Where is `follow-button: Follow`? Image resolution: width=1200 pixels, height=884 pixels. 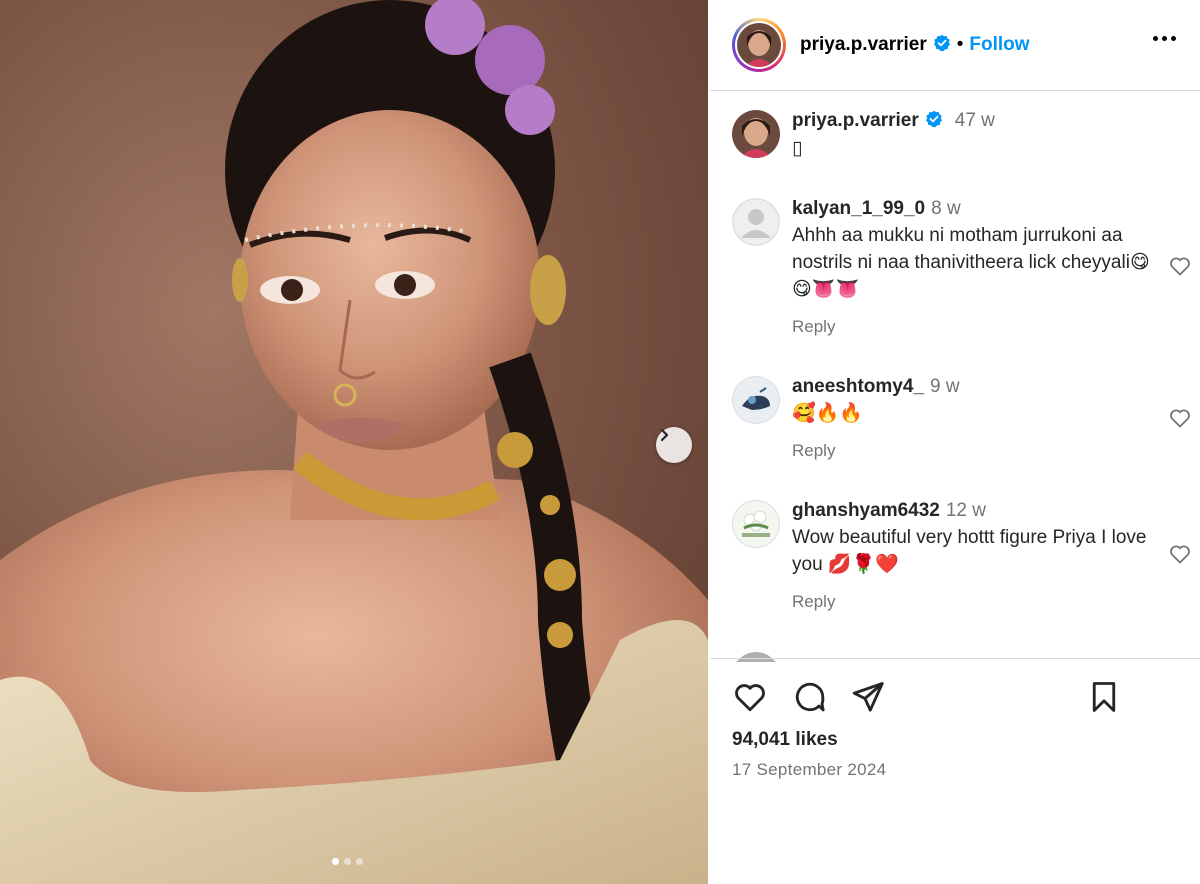 follow-button: Follow is located at coordinates (999, 45).